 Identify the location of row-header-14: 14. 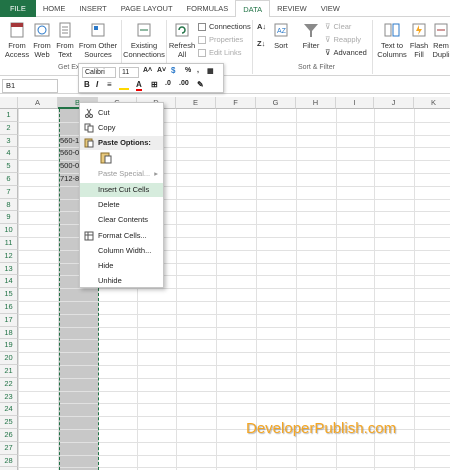
(9, 282).